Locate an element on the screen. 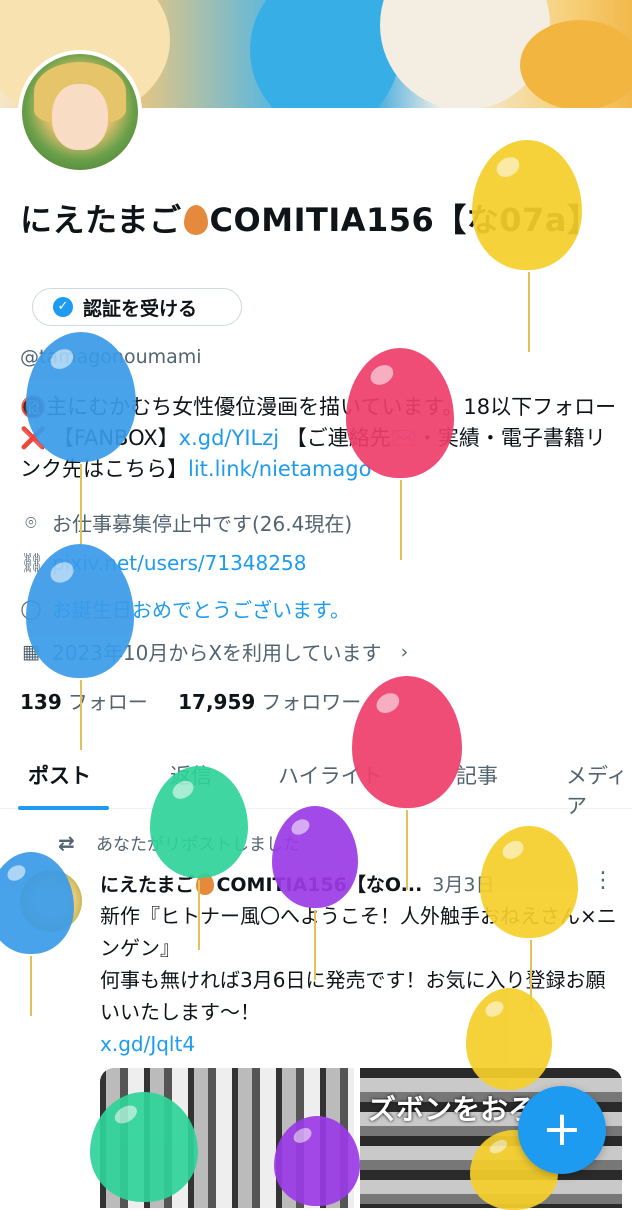  display-name-part1: にえたまご is located at coordinates (101, 220).